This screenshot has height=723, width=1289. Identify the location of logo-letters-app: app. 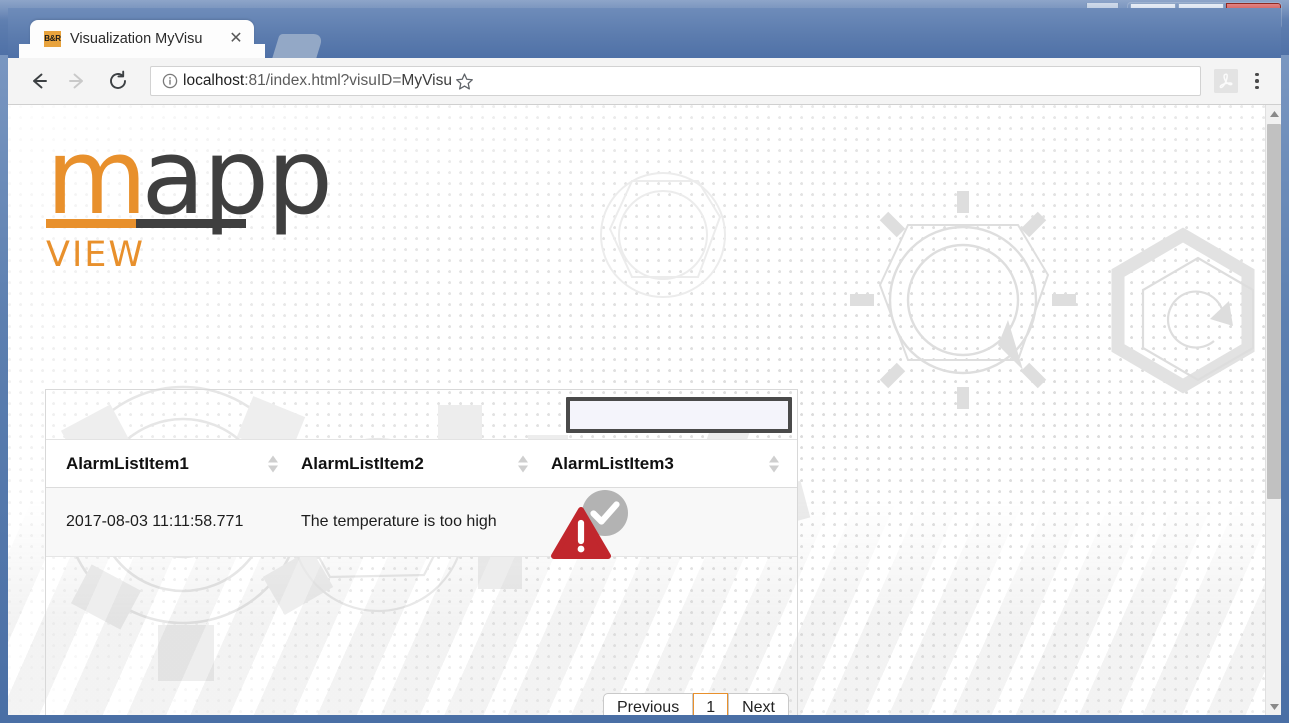
(237, 177).